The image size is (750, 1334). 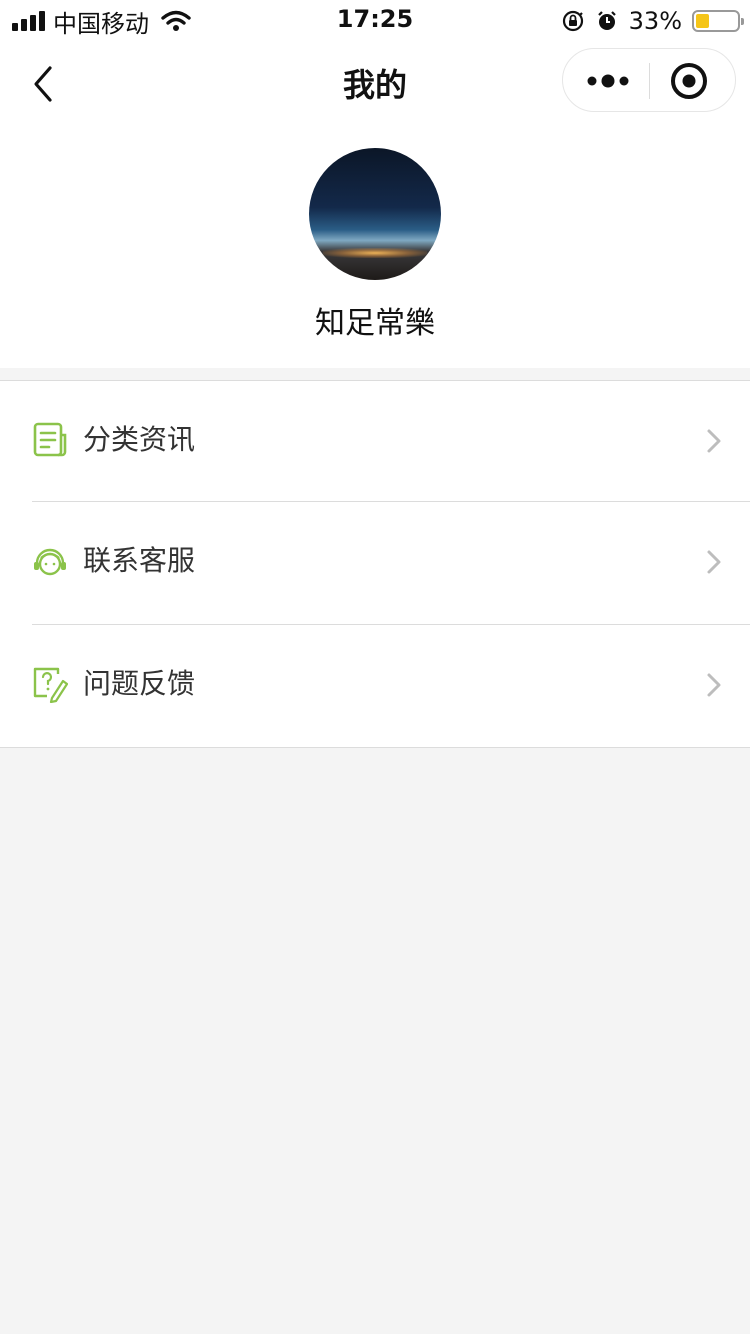 I want to click on status-bar: 中国移动 17:25 33%, so click(x=375, y=20).